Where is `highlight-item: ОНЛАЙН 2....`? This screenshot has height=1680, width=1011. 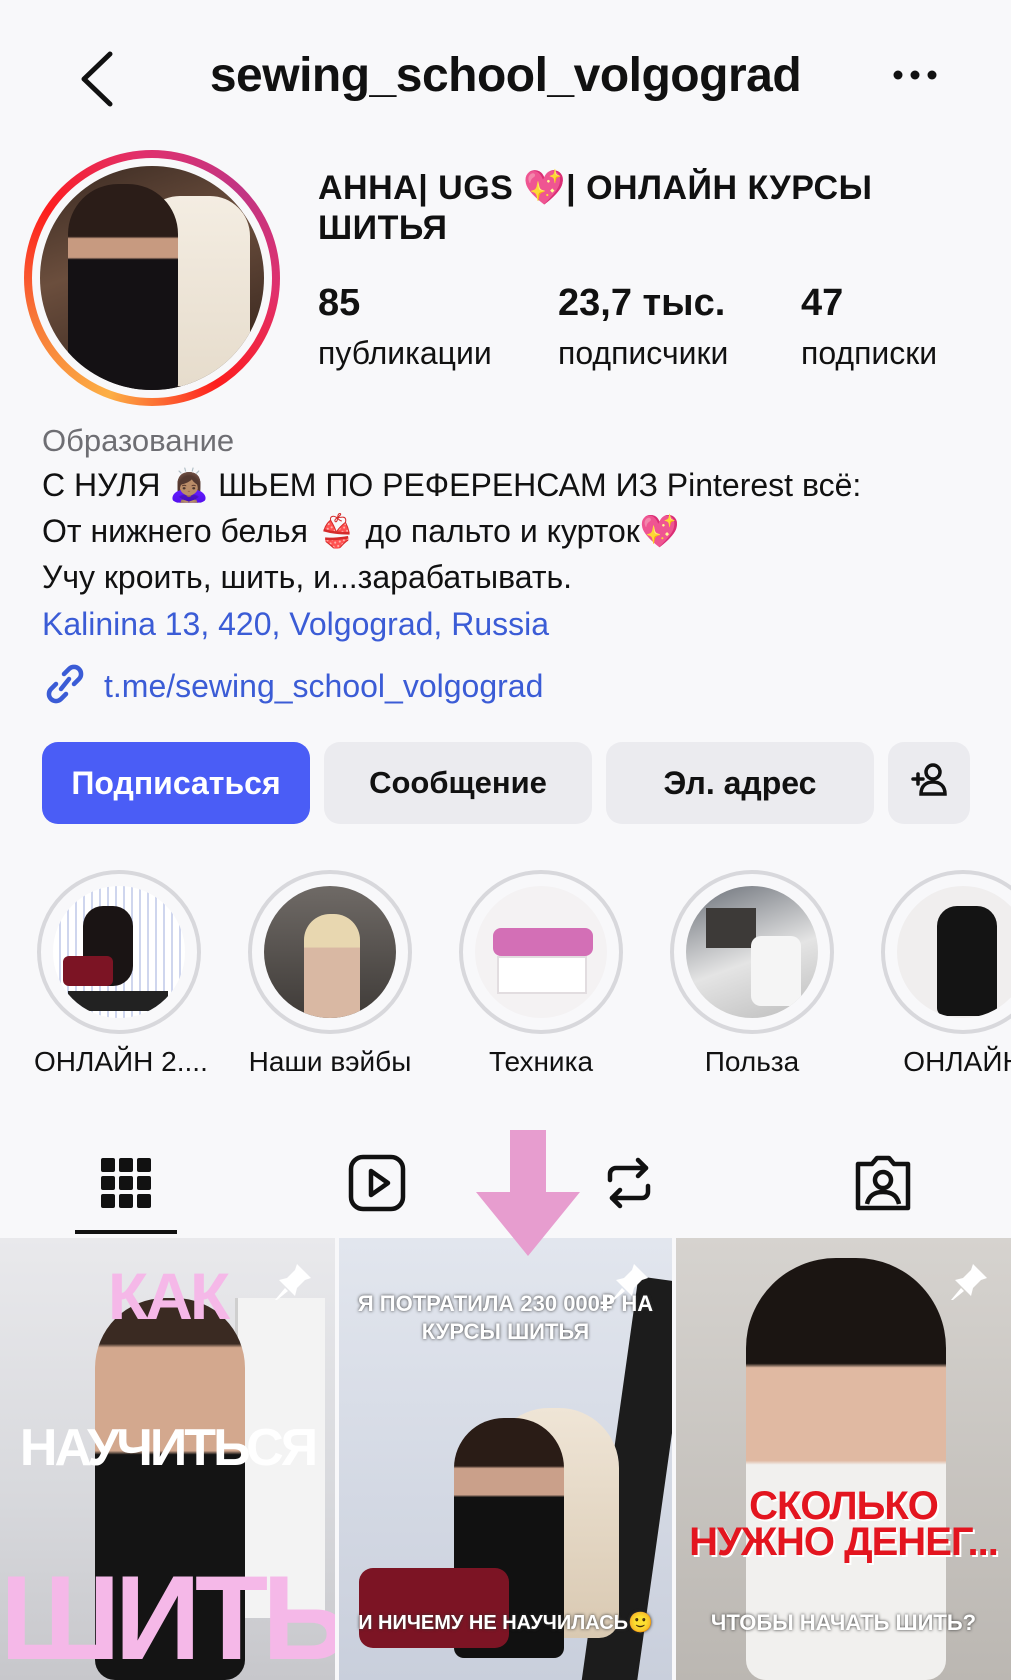 highlight-item: ОНЛАЙН 2.... is located at coordinates (121, 974).